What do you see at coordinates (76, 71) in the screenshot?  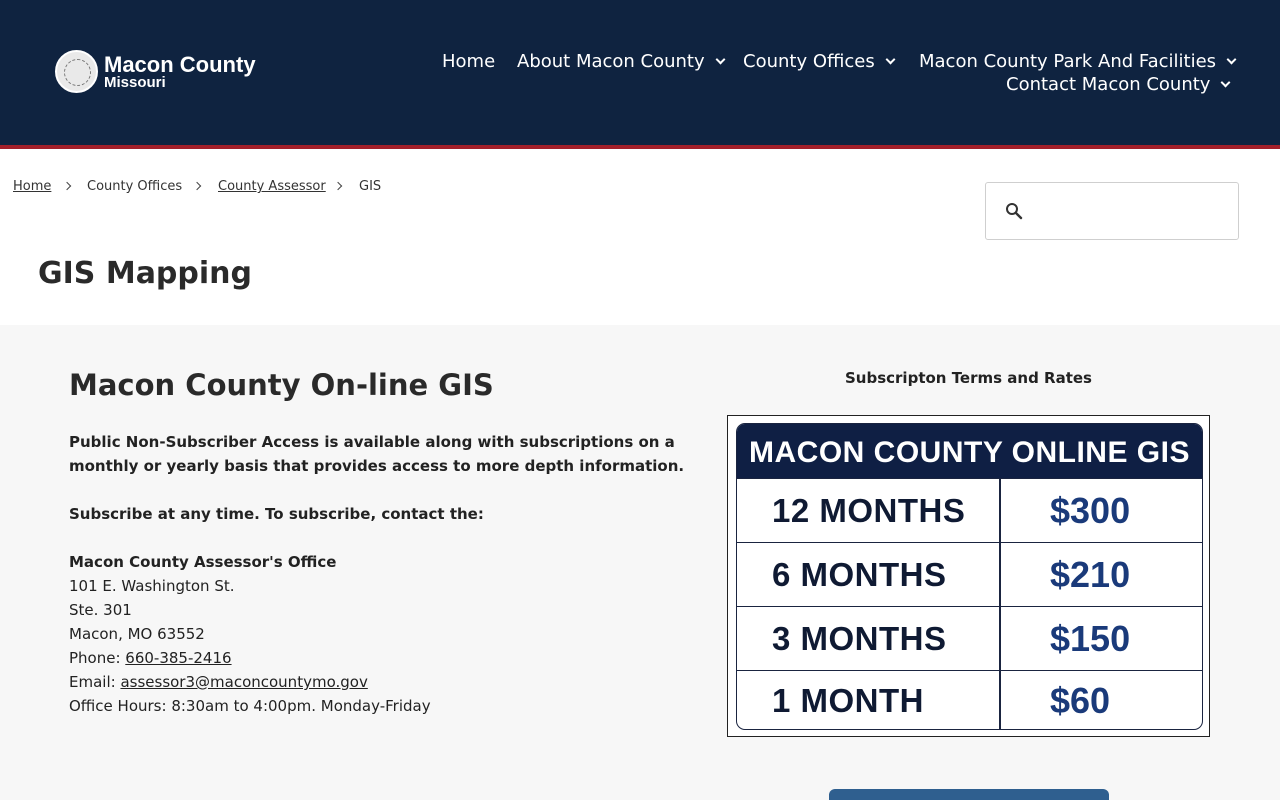 I see `county-seal-icon` at bounding box center [76, 71].